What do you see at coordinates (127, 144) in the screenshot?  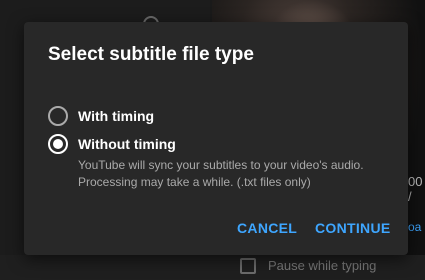 I see `option-without-timing-label: Without timing` at bounding box center [127, 144].